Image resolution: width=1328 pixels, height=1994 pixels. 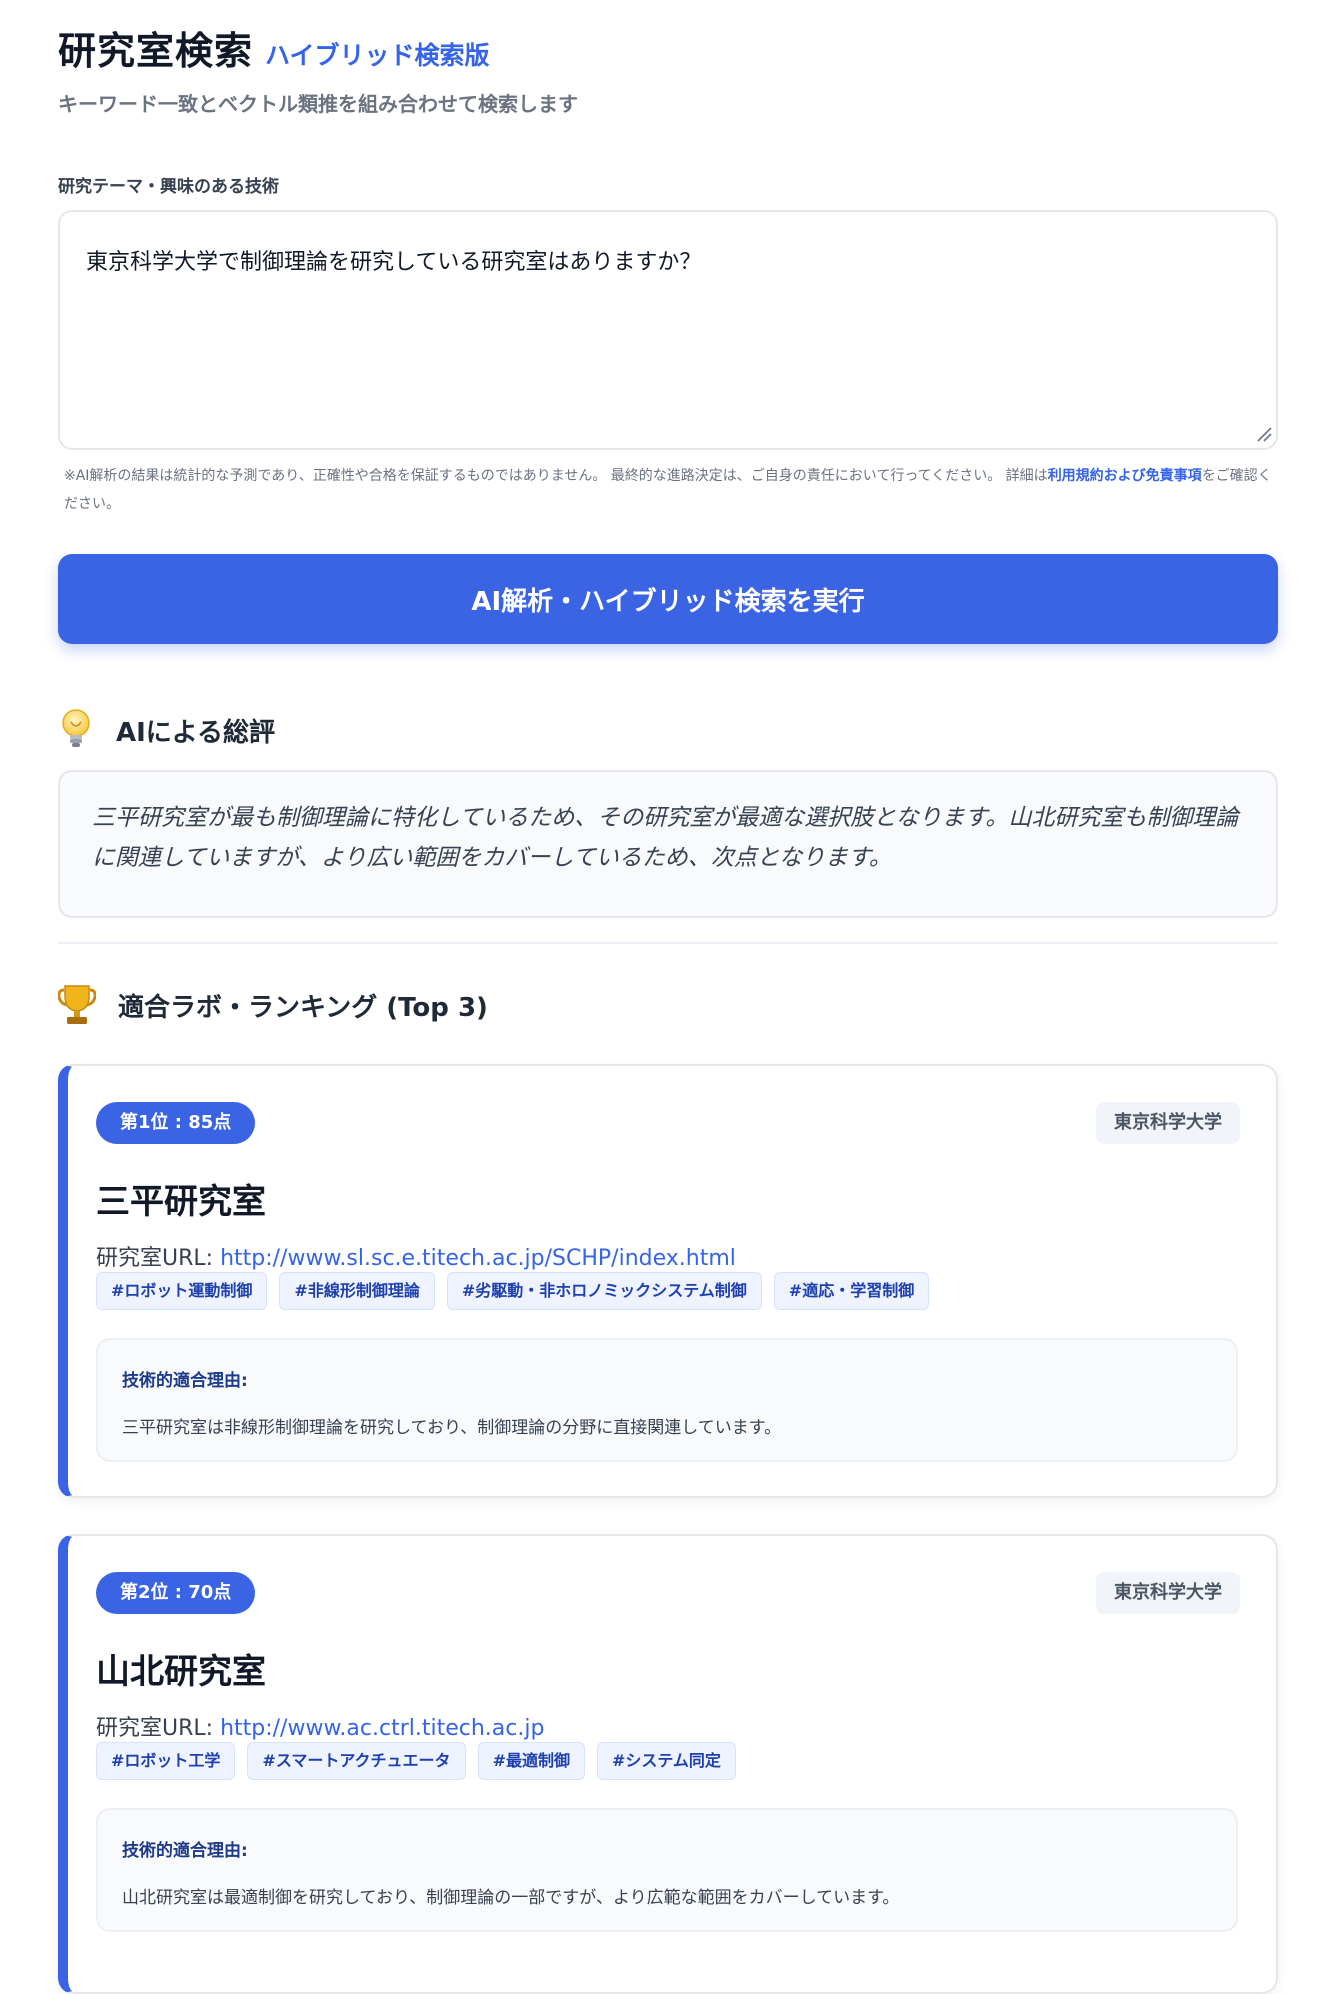 I want to click on lab-name: 山北研究室, so click(x=181, y=1672).